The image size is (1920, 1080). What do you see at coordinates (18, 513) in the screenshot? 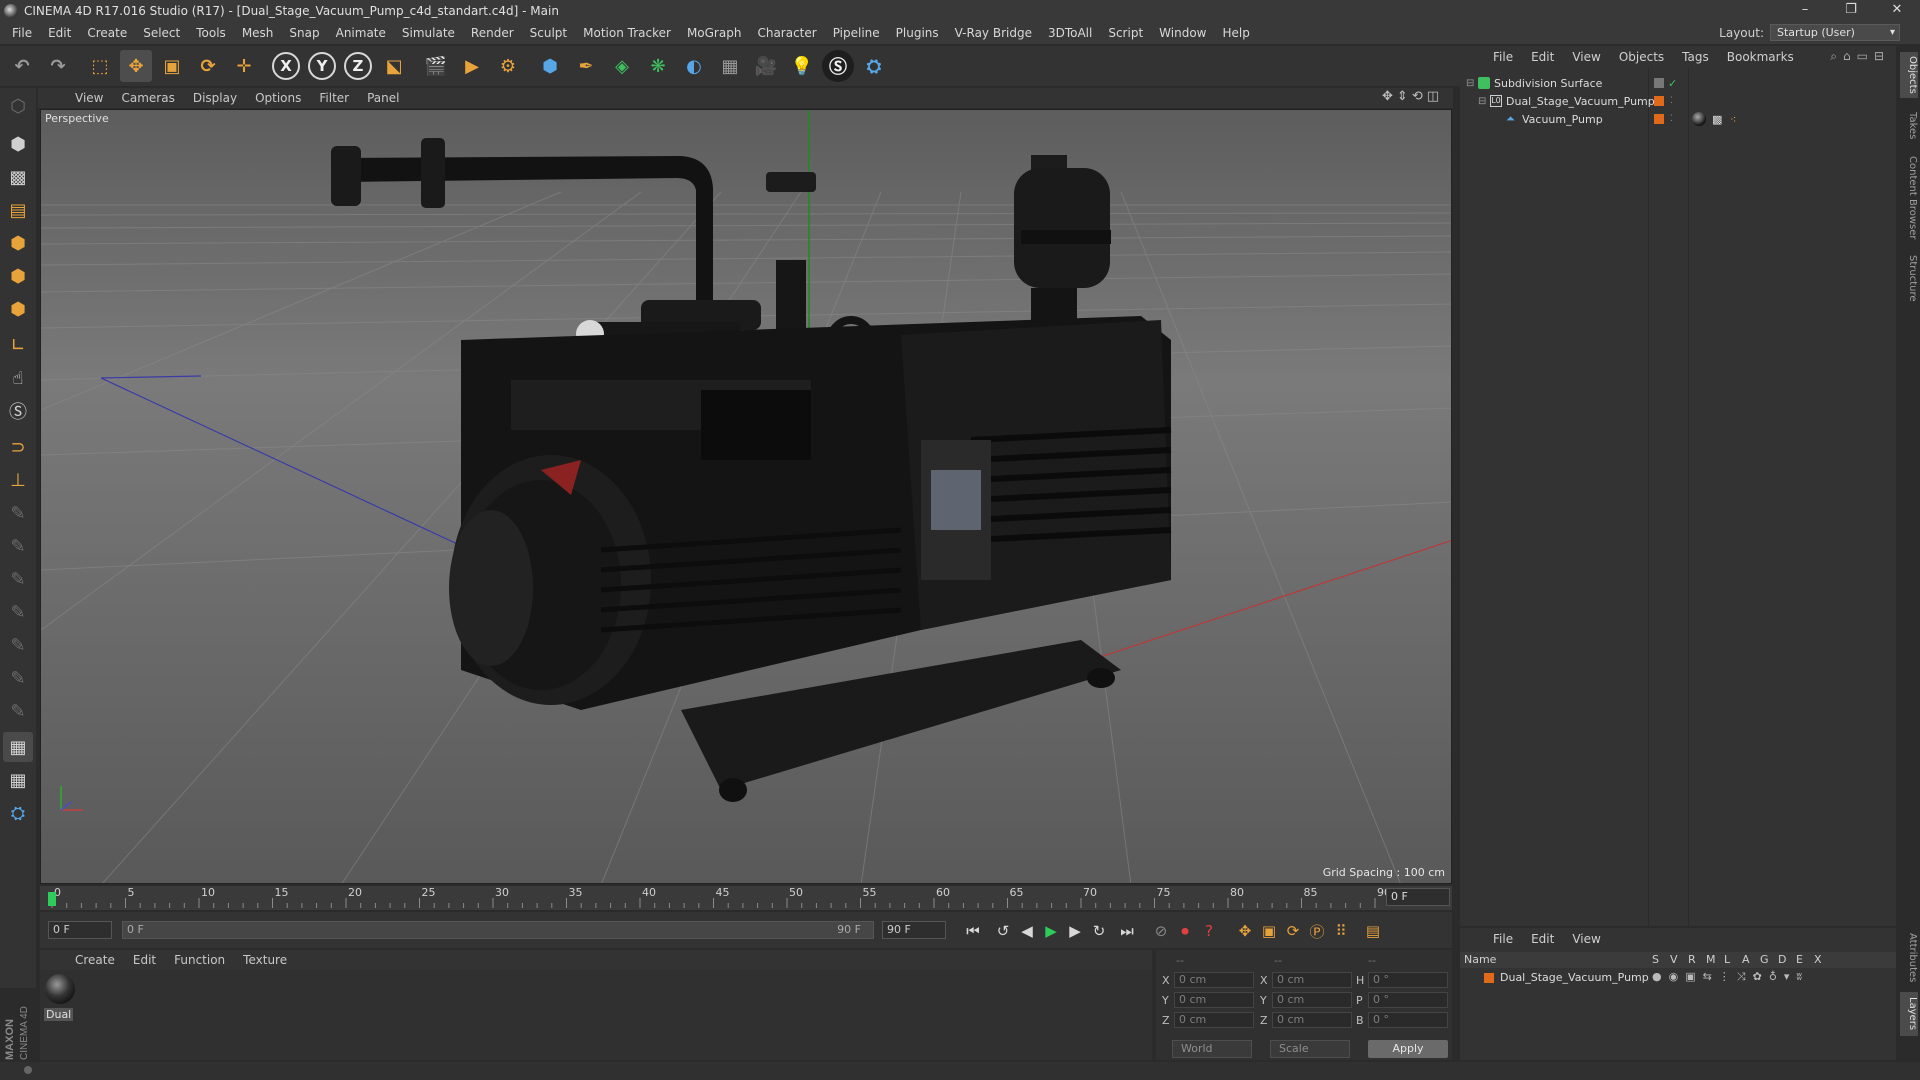
I see `brush-tool-1-button: ✎` at bounding box center [18, 513].